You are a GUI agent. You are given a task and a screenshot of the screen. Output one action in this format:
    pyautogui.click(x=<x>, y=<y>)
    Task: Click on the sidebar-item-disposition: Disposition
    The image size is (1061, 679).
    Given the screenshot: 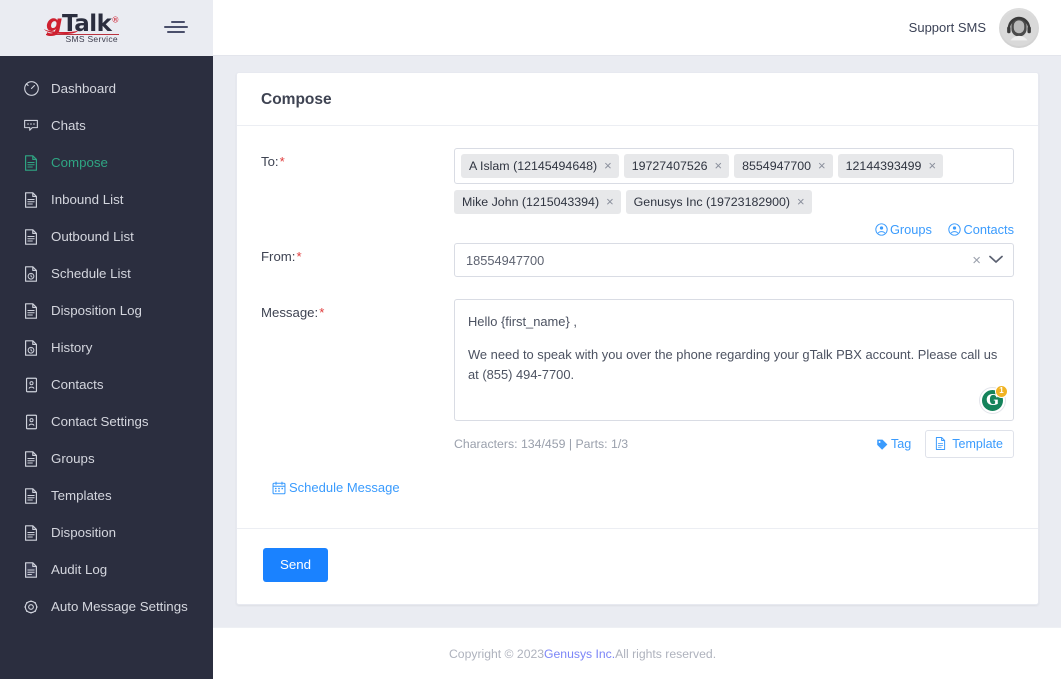 What is the action you would take?
    pyautogui.click(x=106, y=532)
    